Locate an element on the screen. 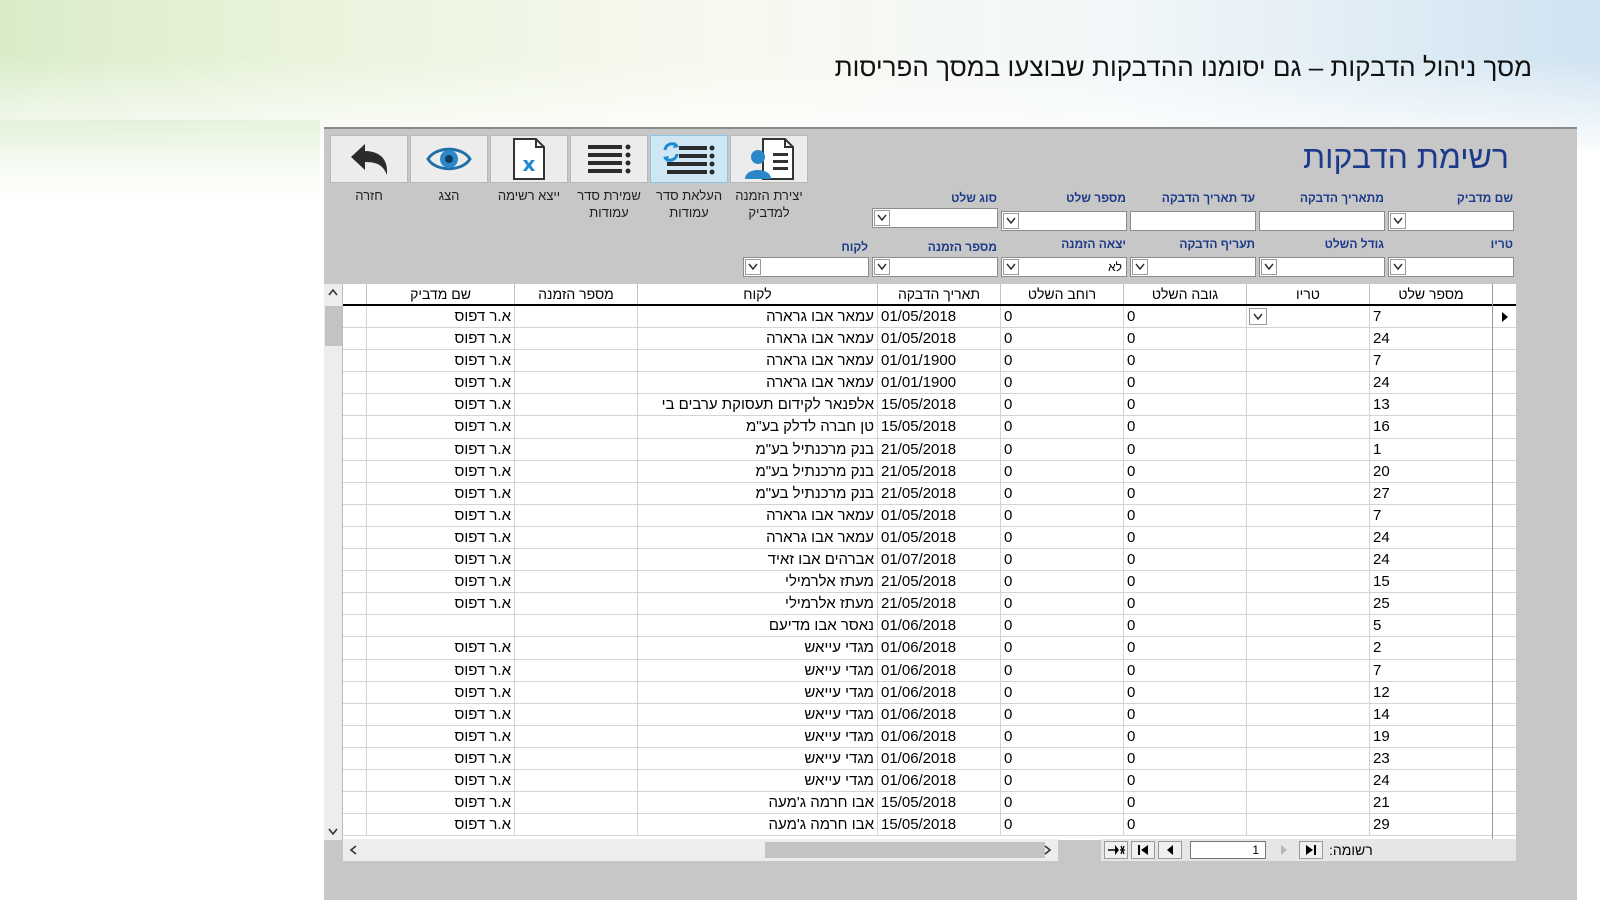  table-row: 1 0 0 21/05/2018 בנק מרכנתיל בע"מ א.ר דפוס is located at coordinates (917, 449).